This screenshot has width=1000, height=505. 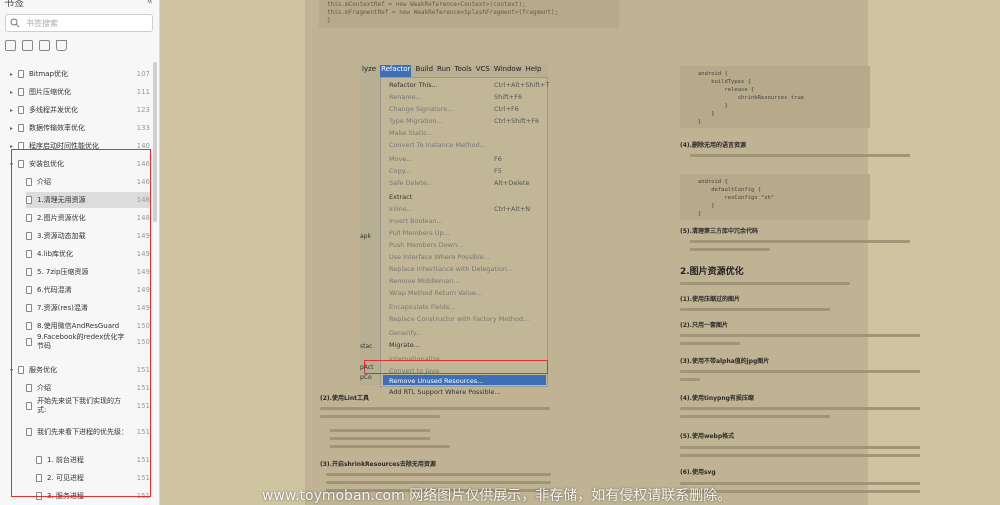 What do you see at coordinates (369, 71) in the screenshot?
I see `ide-menu-lyze: lyze` at bounding box center [369, 71].